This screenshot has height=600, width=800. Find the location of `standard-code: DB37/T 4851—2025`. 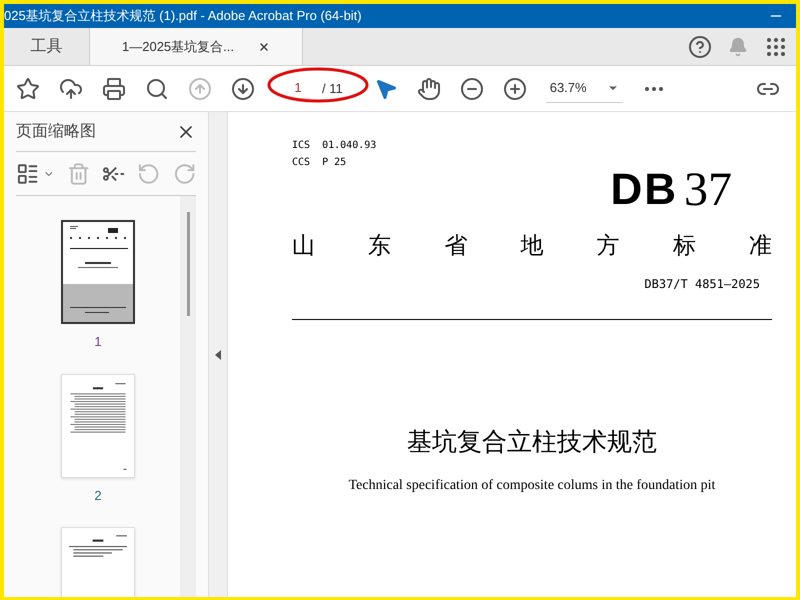

standard-code: DB37/T 4851—2025 is located at coordinates (702, 284).